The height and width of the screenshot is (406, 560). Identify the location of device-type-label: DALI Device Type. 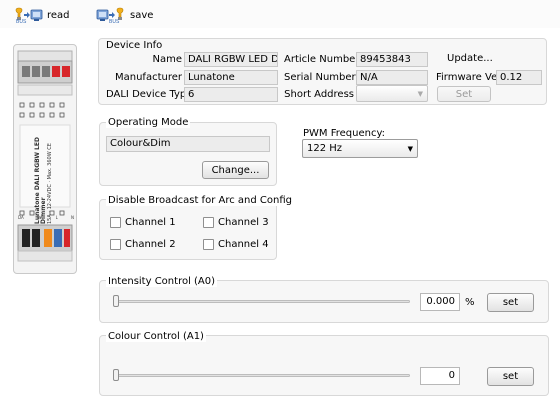
(149, 94).